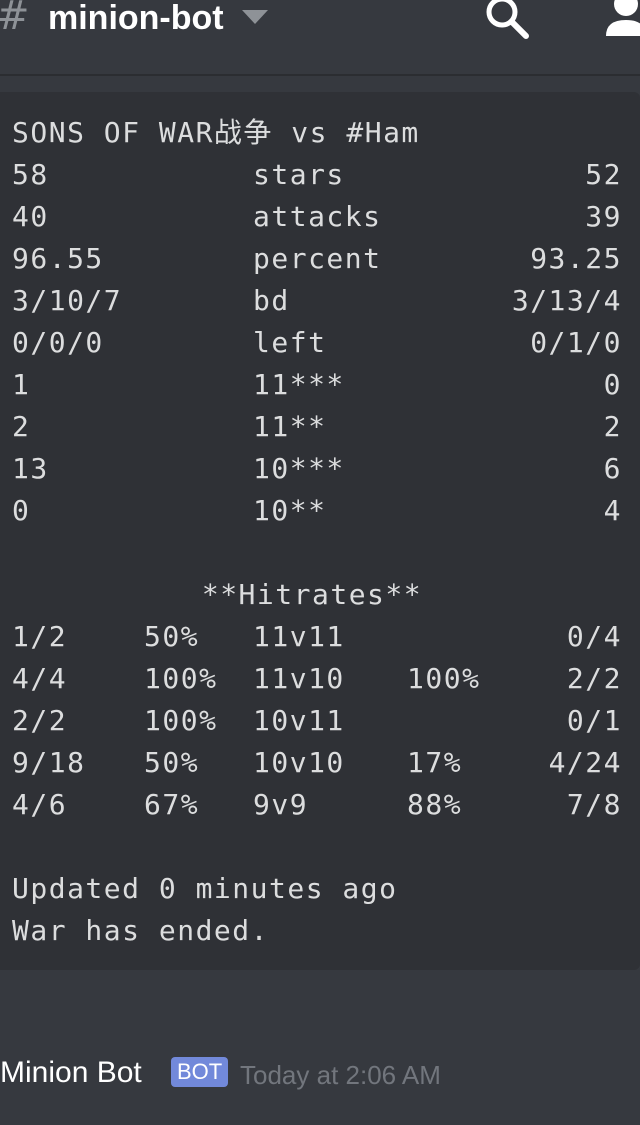  Describe the element at coordinates (444, 678) in the screenshot. I see `enemy-hit-percent: 100%` at that location.